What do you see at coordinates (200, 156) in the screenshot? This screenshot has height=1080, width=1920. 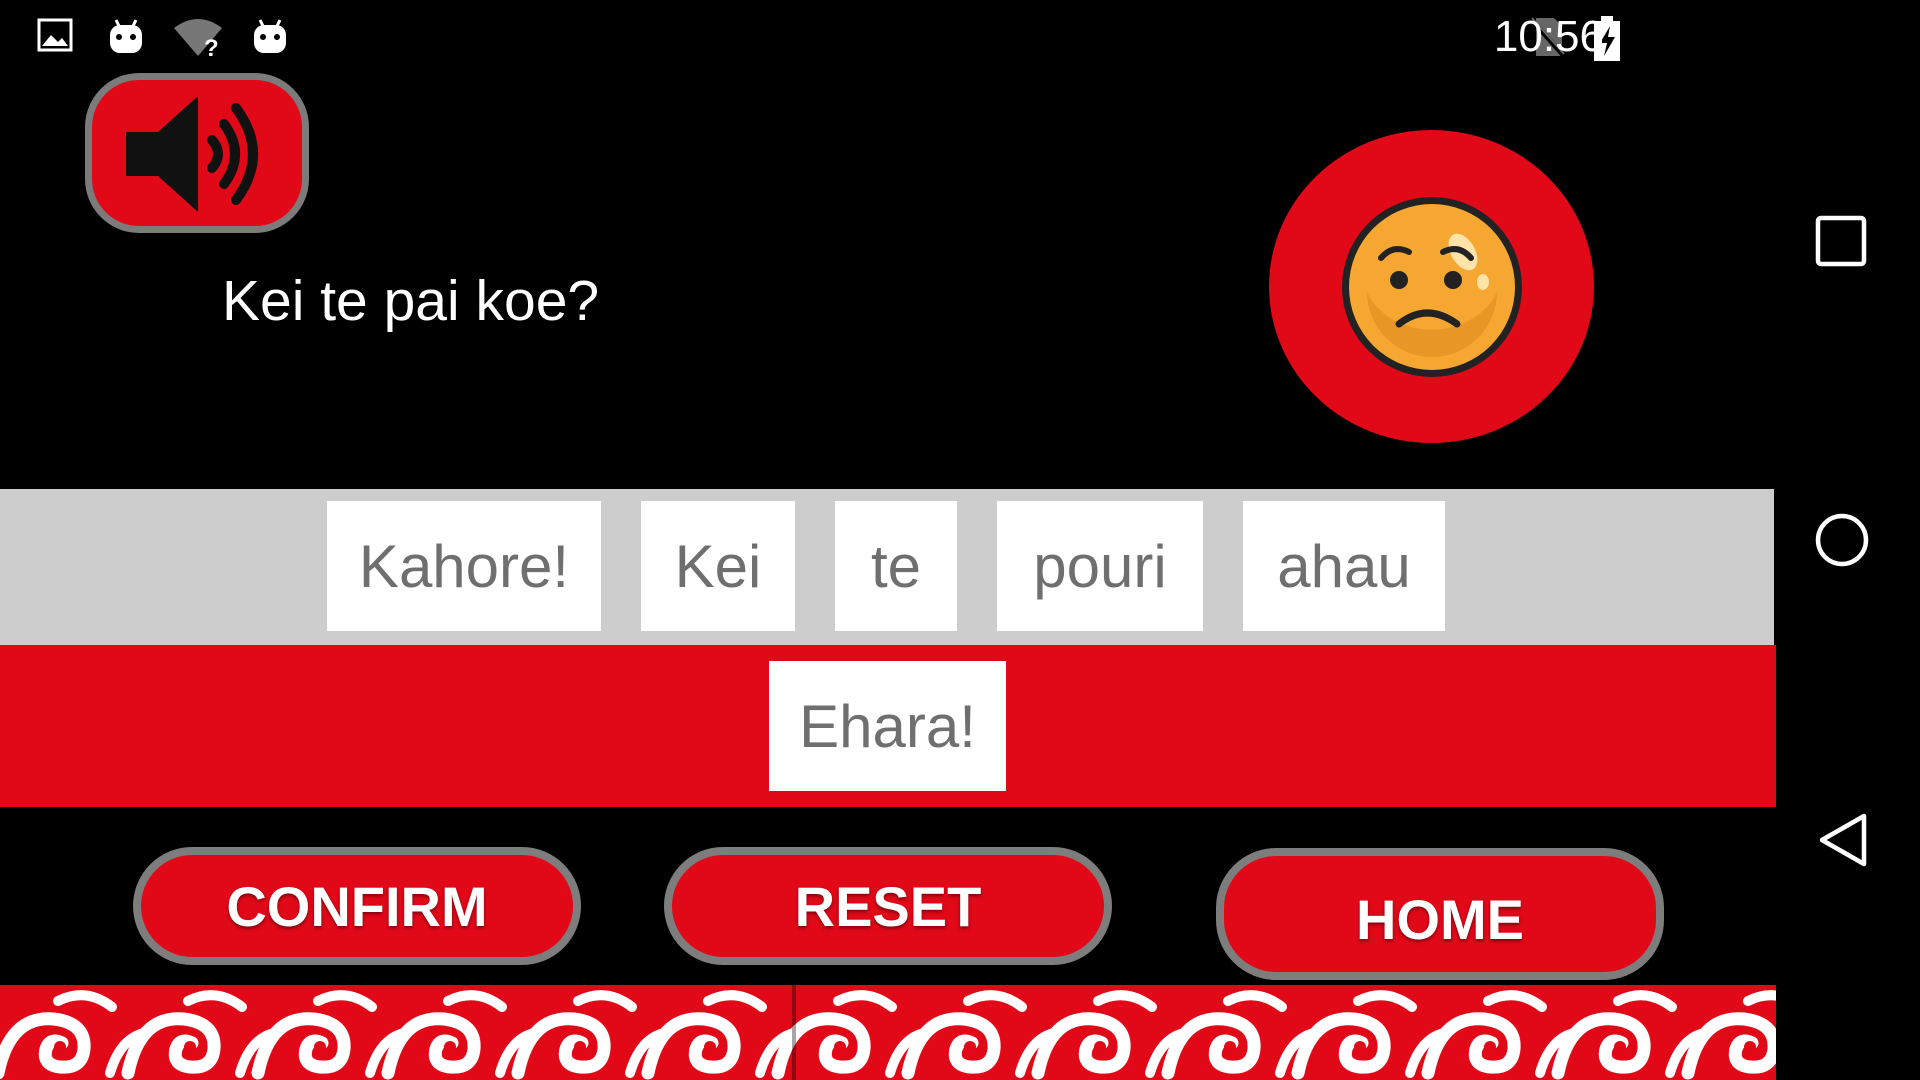 I see `speaker-icon` at bounding box center [200, 156].